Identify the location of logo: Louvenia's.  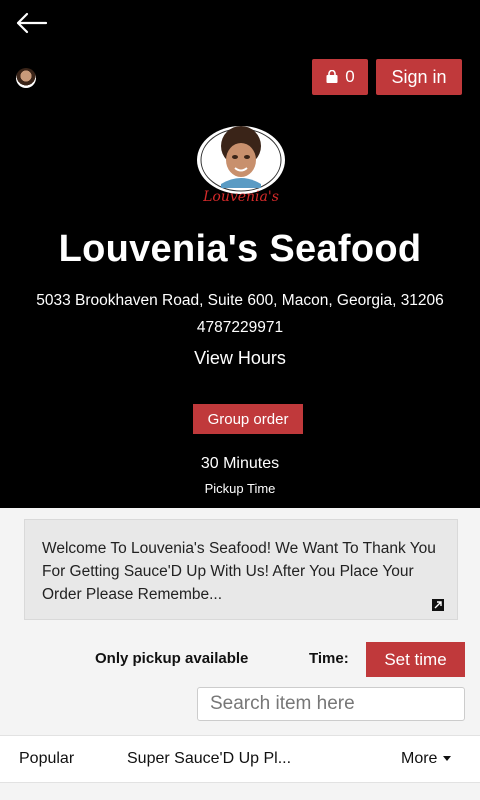
(241, 165).